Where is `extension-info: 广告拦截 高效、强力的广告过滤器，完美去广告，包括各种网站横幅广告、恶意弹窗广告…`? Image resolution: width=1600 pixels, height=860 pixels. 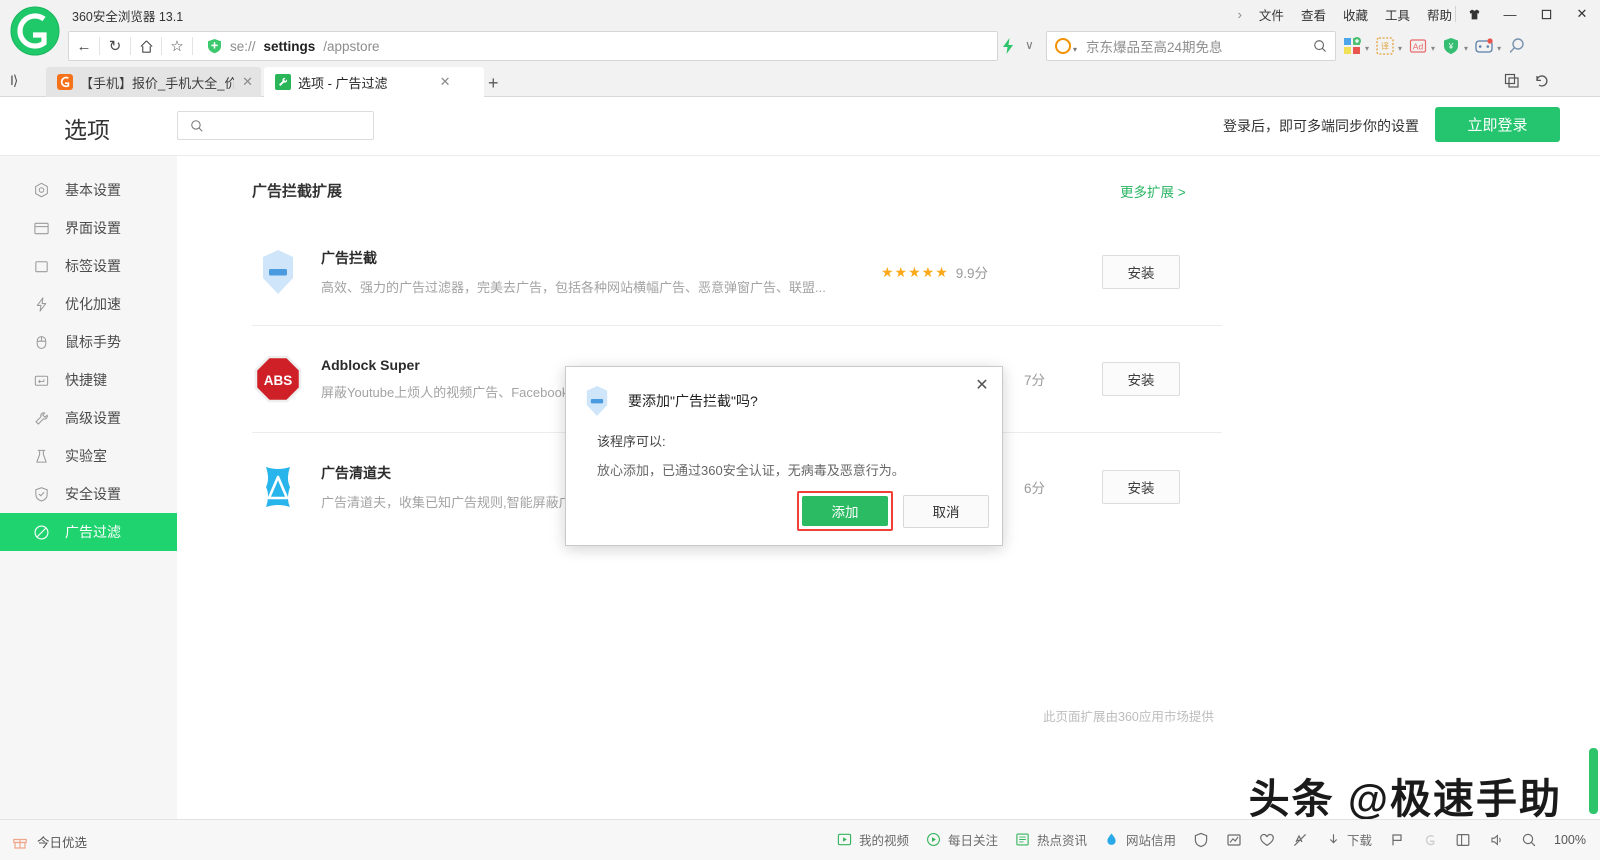
extension-info: 广告拦截 高效、强力的广告过滤器，完美去广告，包括各种网站横幅广告、恶意弹窗广告… is located at coordinates (601, 272).